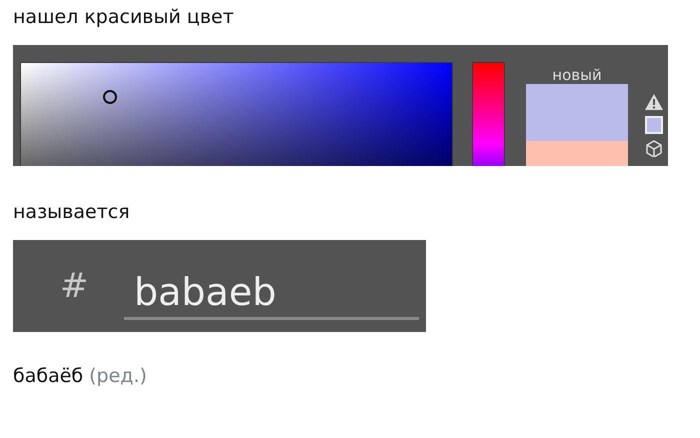 The image size is (700, 438). I want to click on post-text: называется, so click(72, 212).